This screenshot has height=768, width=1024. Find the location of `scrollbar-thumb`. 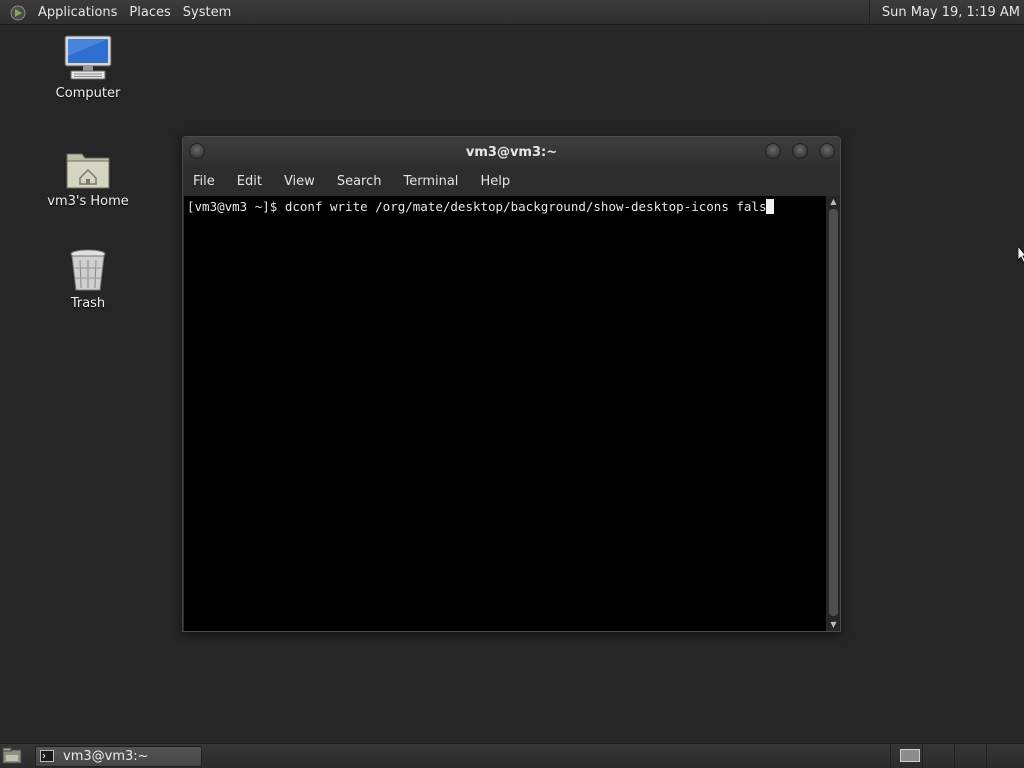

scrollbar-thumb is located at coordinates (833, 412).